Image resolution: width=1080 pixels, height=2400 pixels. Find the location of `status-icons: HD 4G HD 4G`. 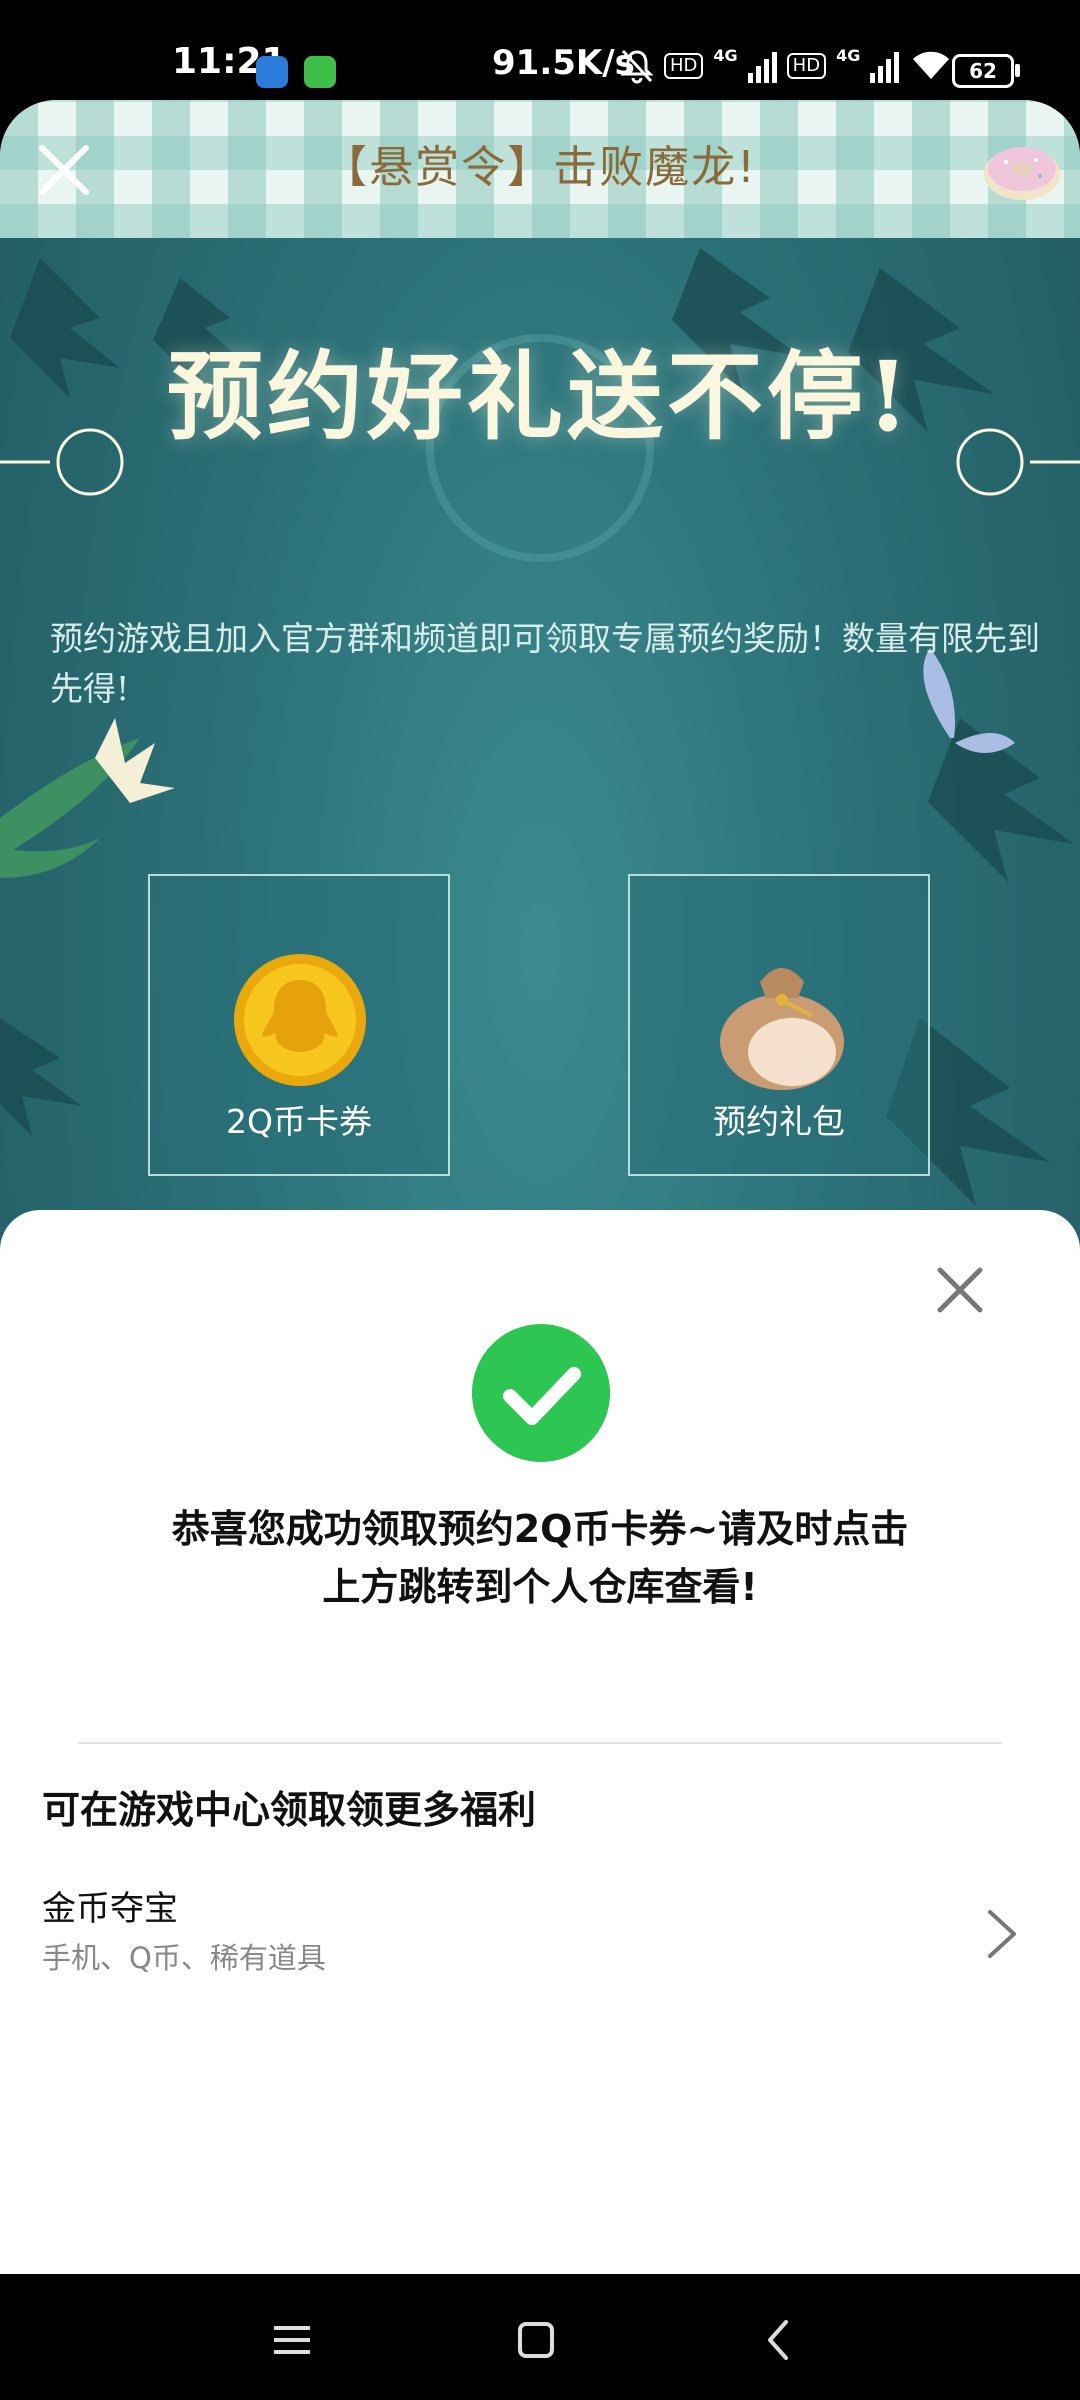

status-icons: HD 4G HD 4G is located at coordinates (786, 66).